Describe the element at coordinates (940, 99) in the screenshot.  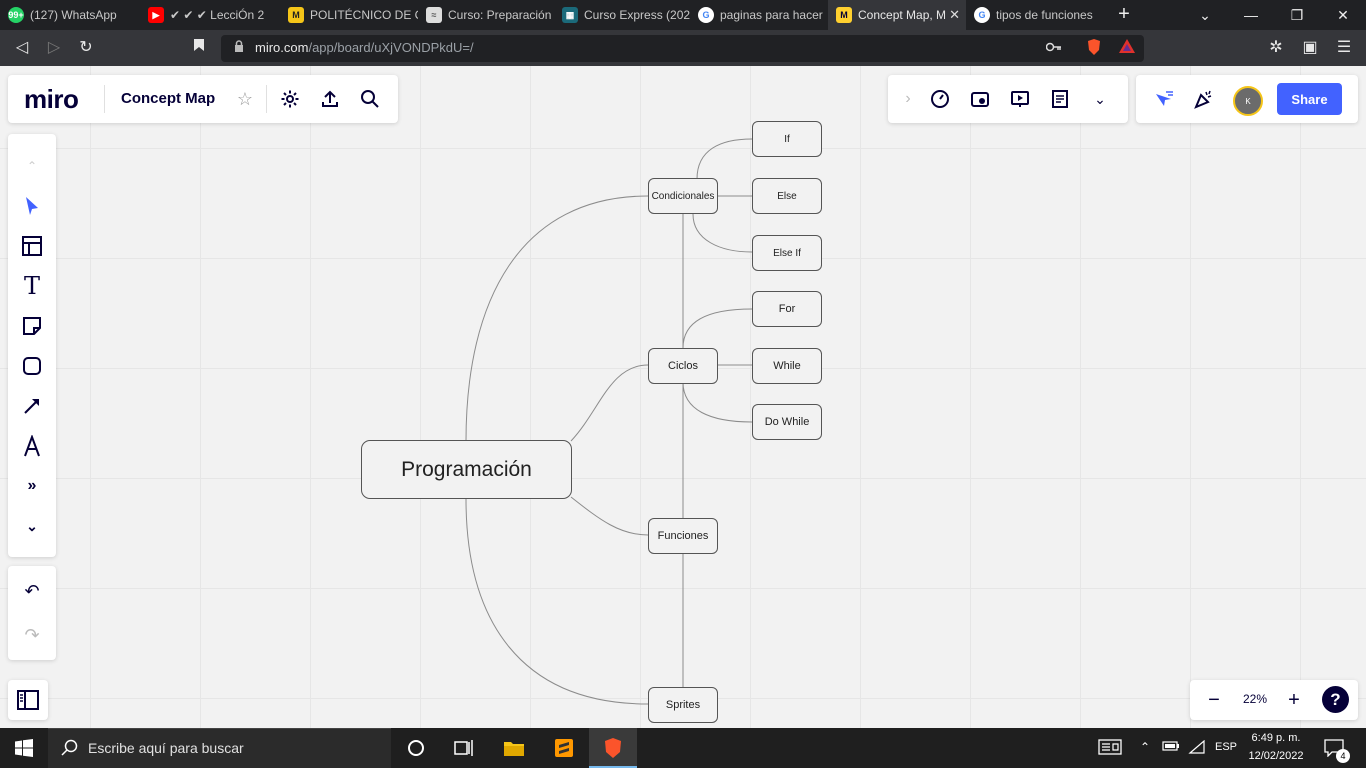
I see `timer-icon` at that location.